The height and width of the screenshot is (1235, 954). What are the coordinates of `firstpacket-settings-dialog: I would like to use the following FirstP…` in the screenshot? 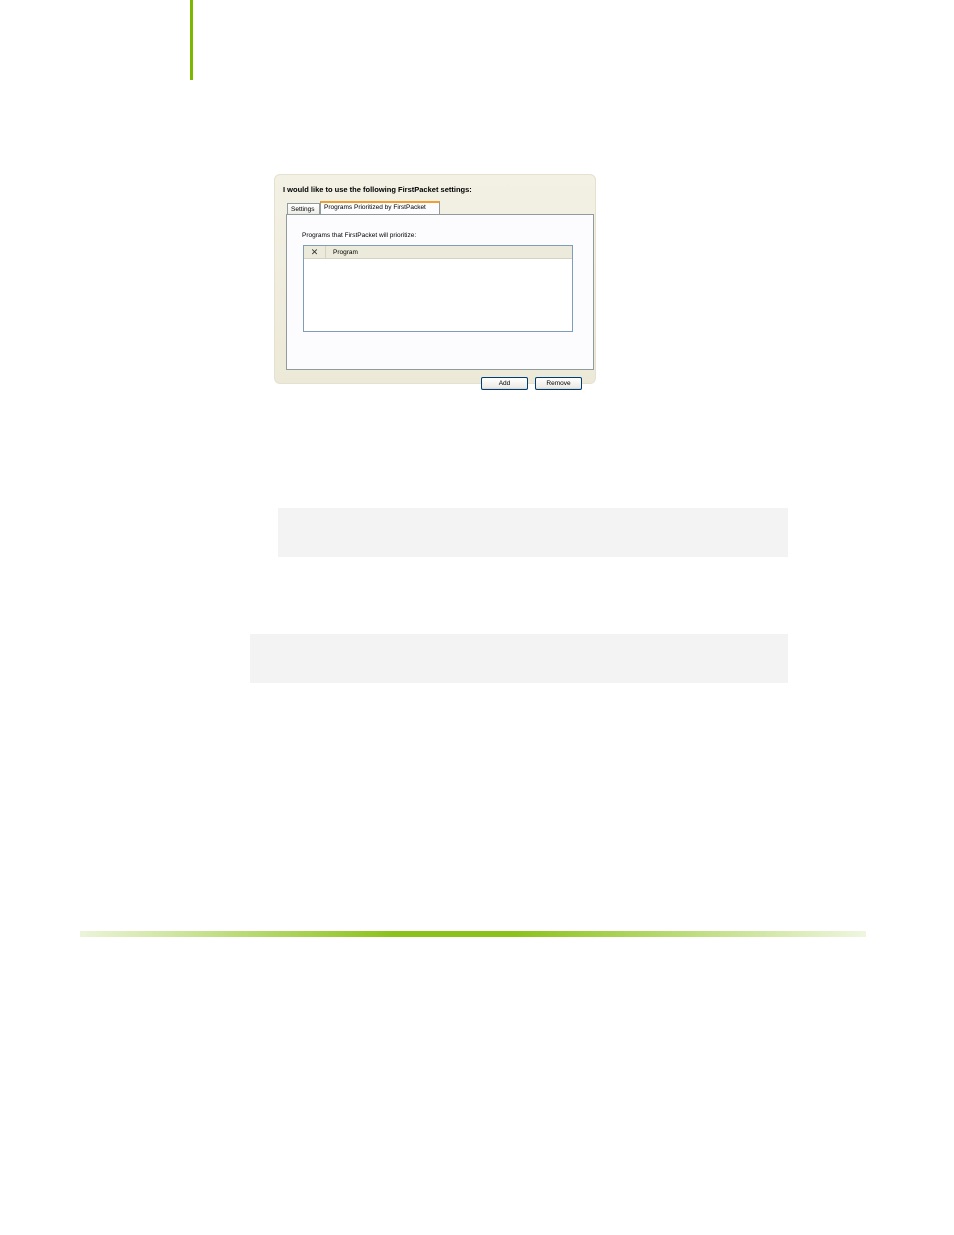 It's located at (435, 282).